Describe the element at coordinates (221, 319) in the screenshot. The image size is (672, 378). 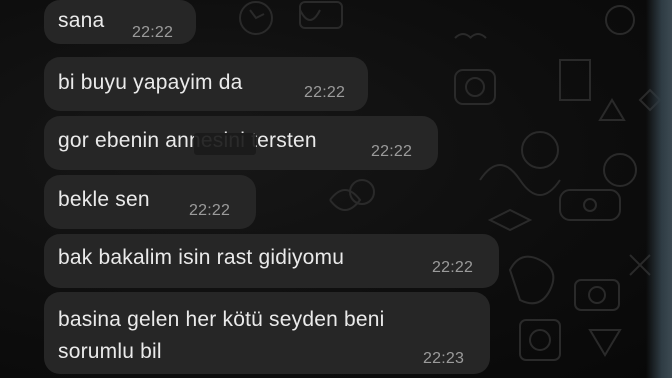
I see `message-text-line-1: basina gelen her kötü seyden beni` at that location.